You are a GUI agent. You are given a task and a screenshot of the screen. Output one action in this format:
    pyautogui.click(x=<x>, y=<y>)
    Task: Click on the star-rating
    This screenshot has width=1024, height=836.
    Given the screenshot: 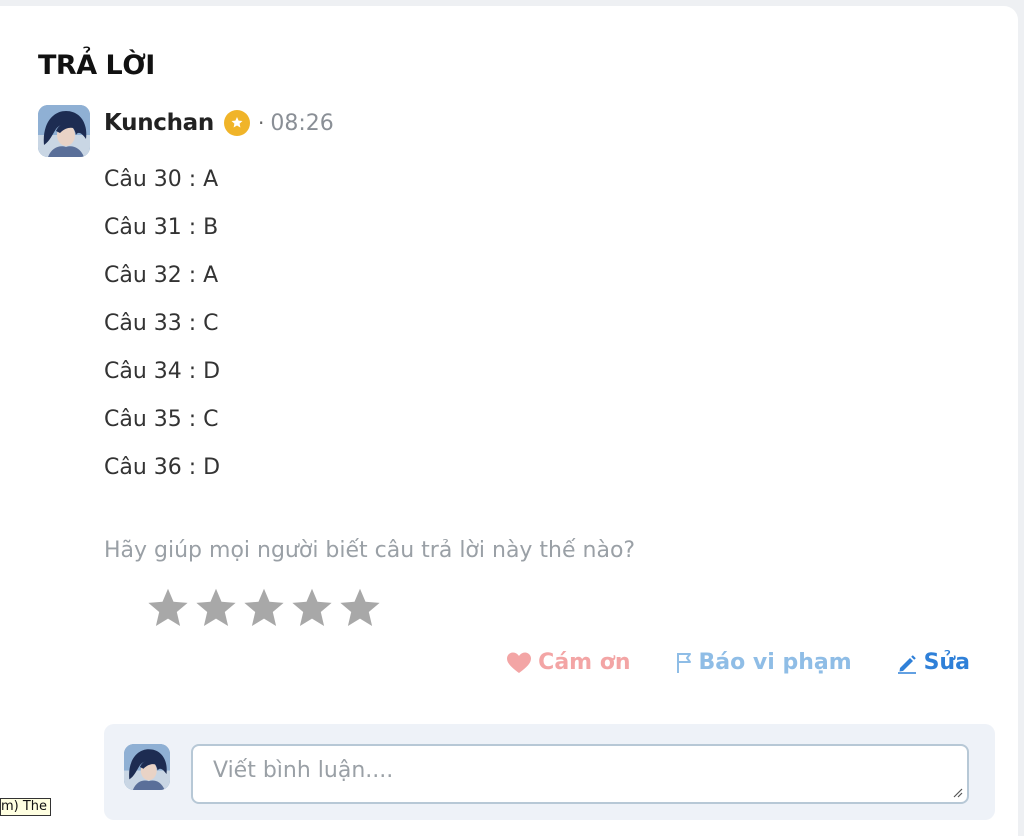 What is the action you would take?
    pyautogui.click(x=264, y=608)
    